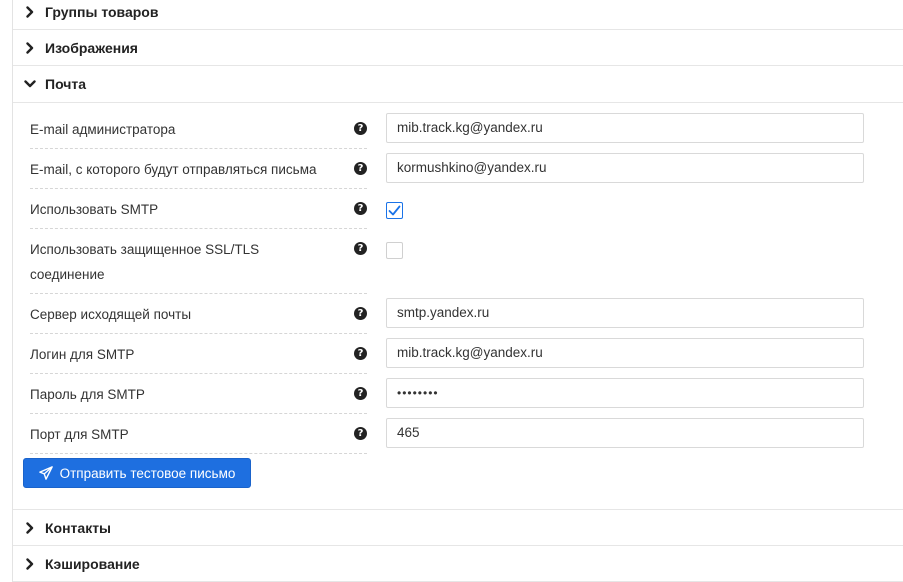  Describe the element at coordinates (198, 210) in the screenshot. I see `use-smtp-label: Использовать SMTP` at that location.